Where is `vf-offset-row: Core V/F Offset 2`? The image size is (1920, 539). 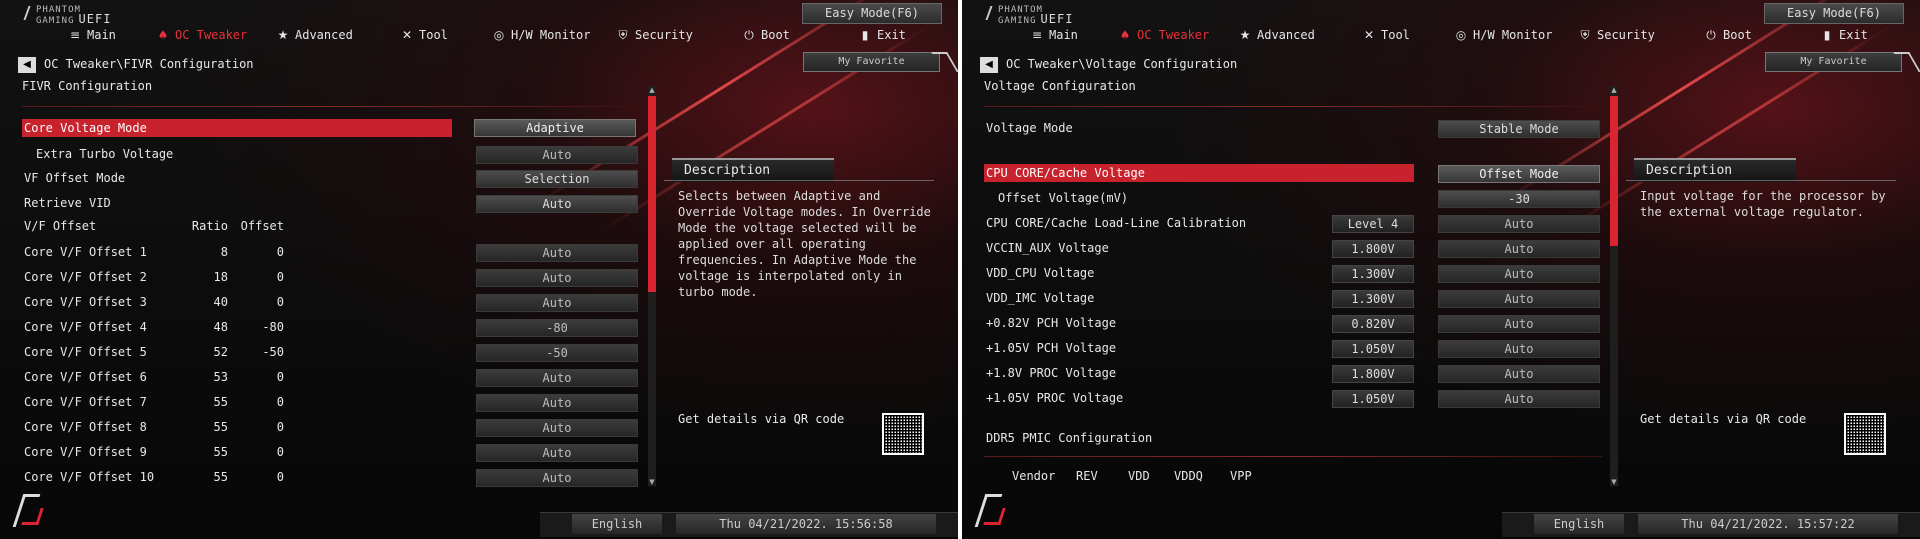 vf-offset-row: Core V/F Offset 2 is located at coordinates (237, 277).